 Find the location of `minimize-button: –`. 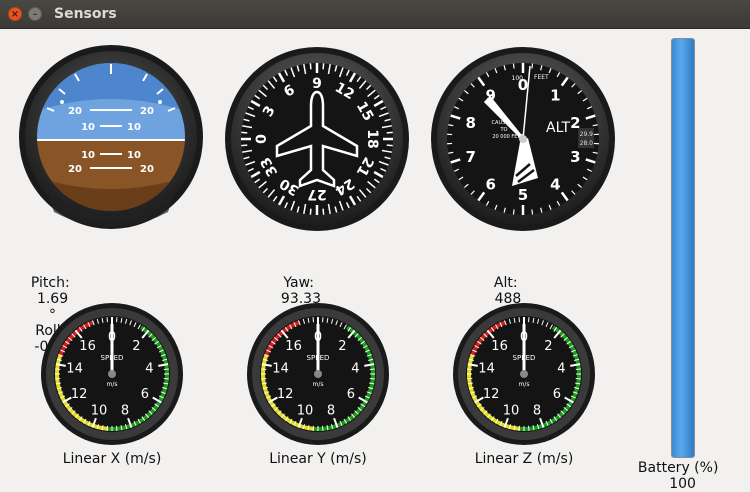

minimize-button: – is located at coordinates (35, 14).